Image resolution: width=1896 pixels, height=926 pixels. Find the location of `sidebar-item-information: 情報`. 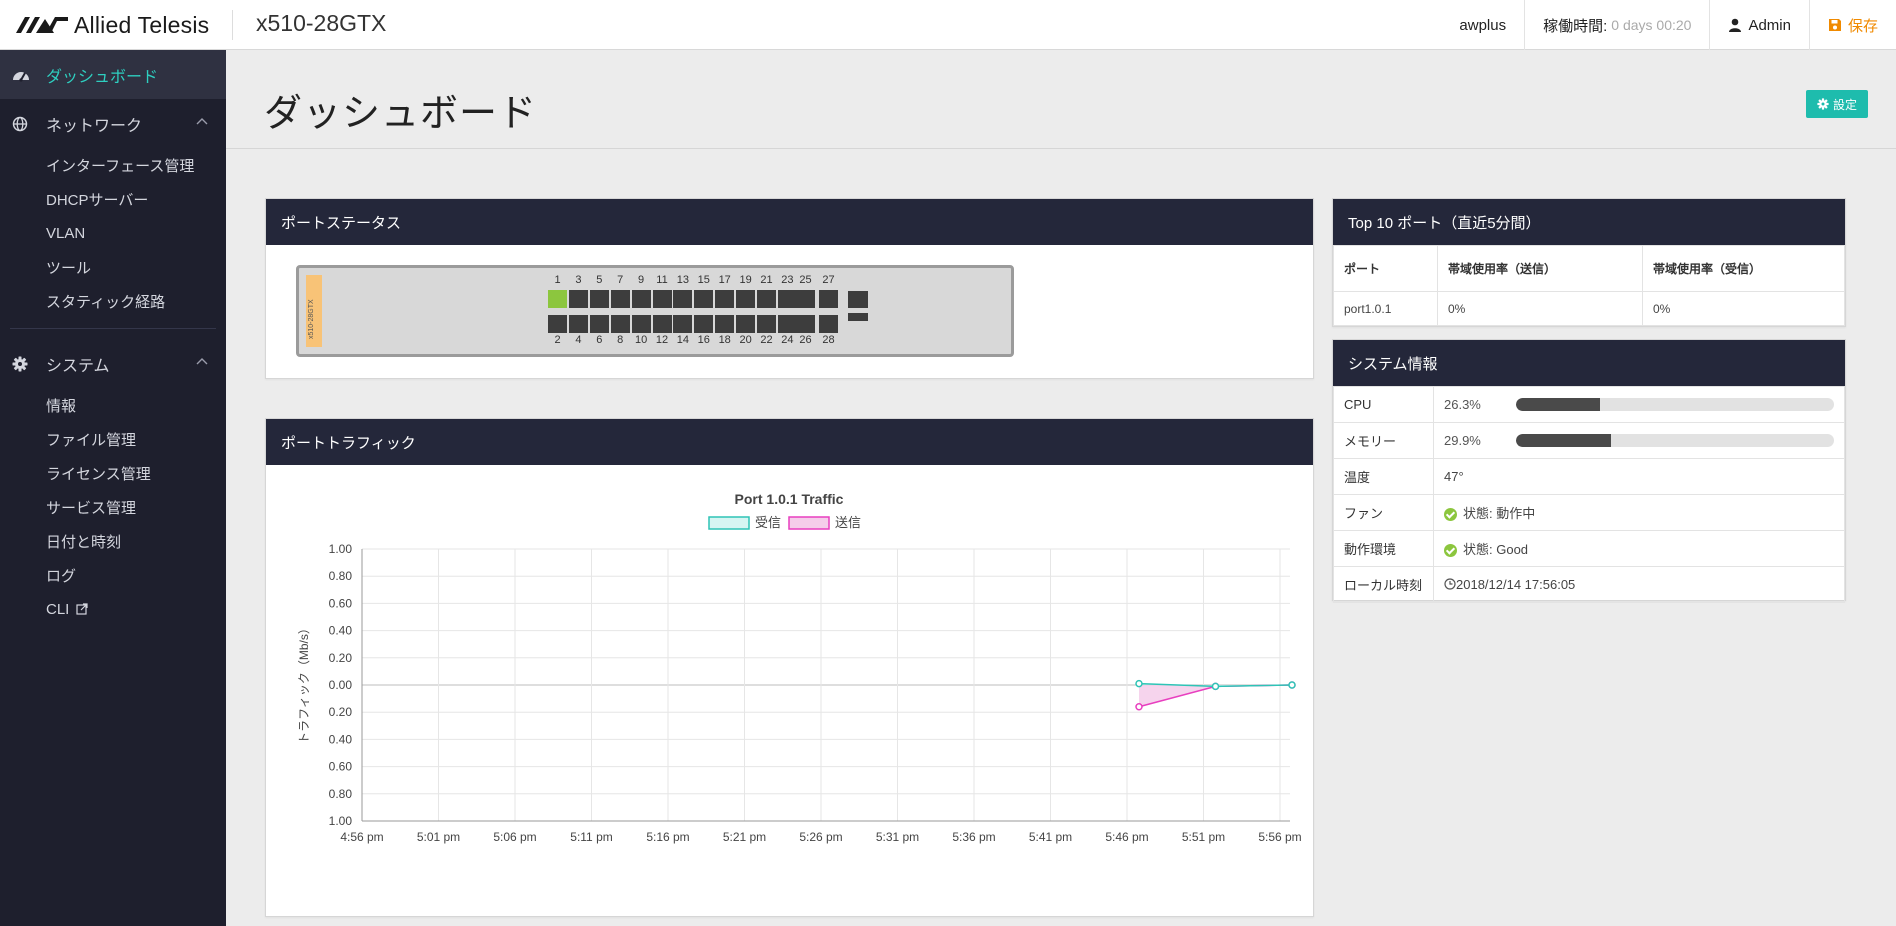

sidebar-item-information: 情報 is located at coordinates (113, 405).